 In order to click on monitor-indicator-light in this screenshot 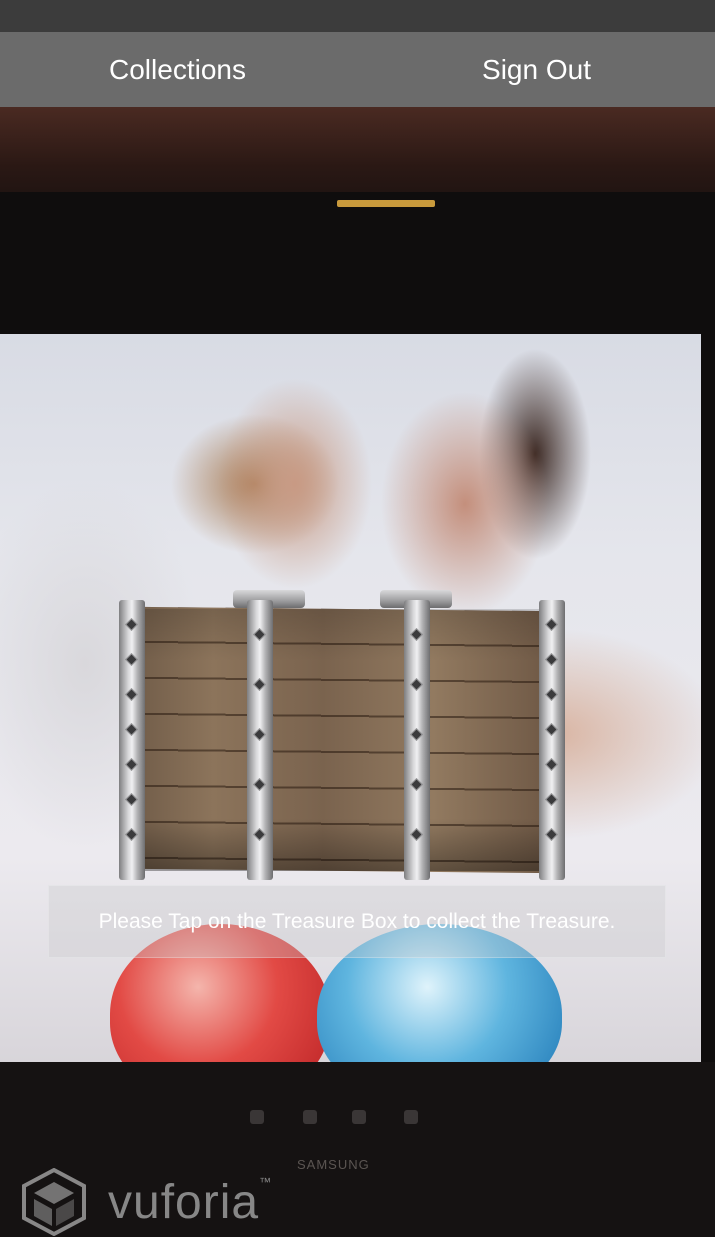, I will do `click(386, 203)`.